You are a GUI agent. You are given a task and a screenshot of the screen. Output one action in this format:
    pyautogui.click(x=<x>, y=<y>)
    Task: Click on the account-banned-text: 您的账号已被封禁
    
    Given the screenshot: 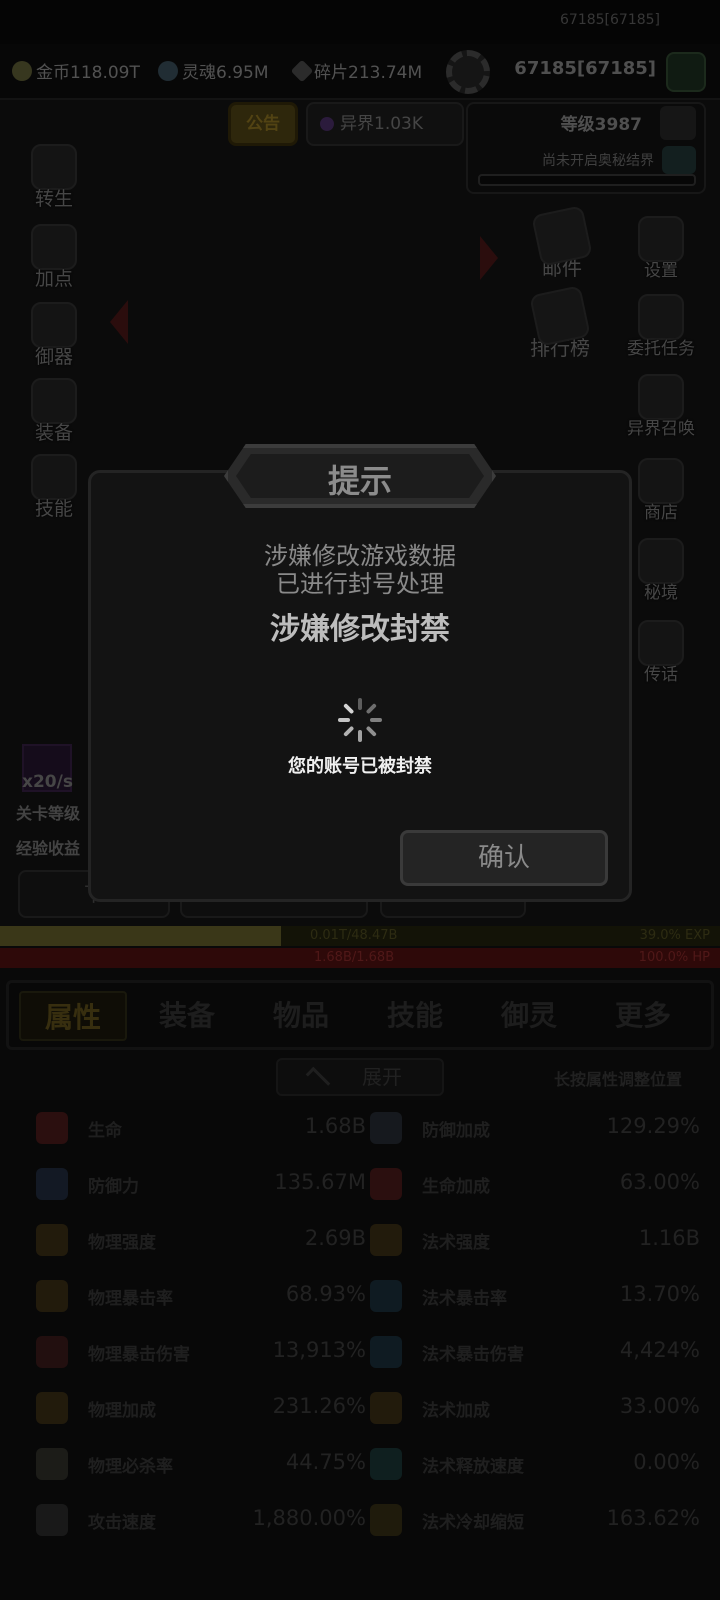 What is the action you would take?
    pyautogui.click(x=360, y=766)
    